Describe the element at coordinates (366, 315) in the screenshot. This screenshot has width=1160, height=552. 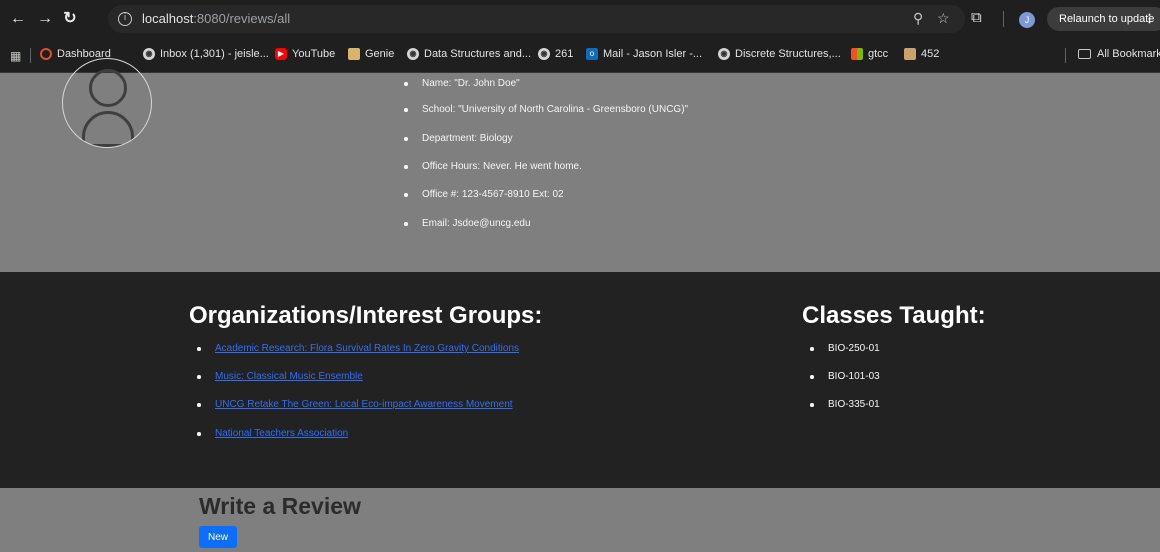
I see `organizations-title: Organizations/Interest Groups:` at that location.